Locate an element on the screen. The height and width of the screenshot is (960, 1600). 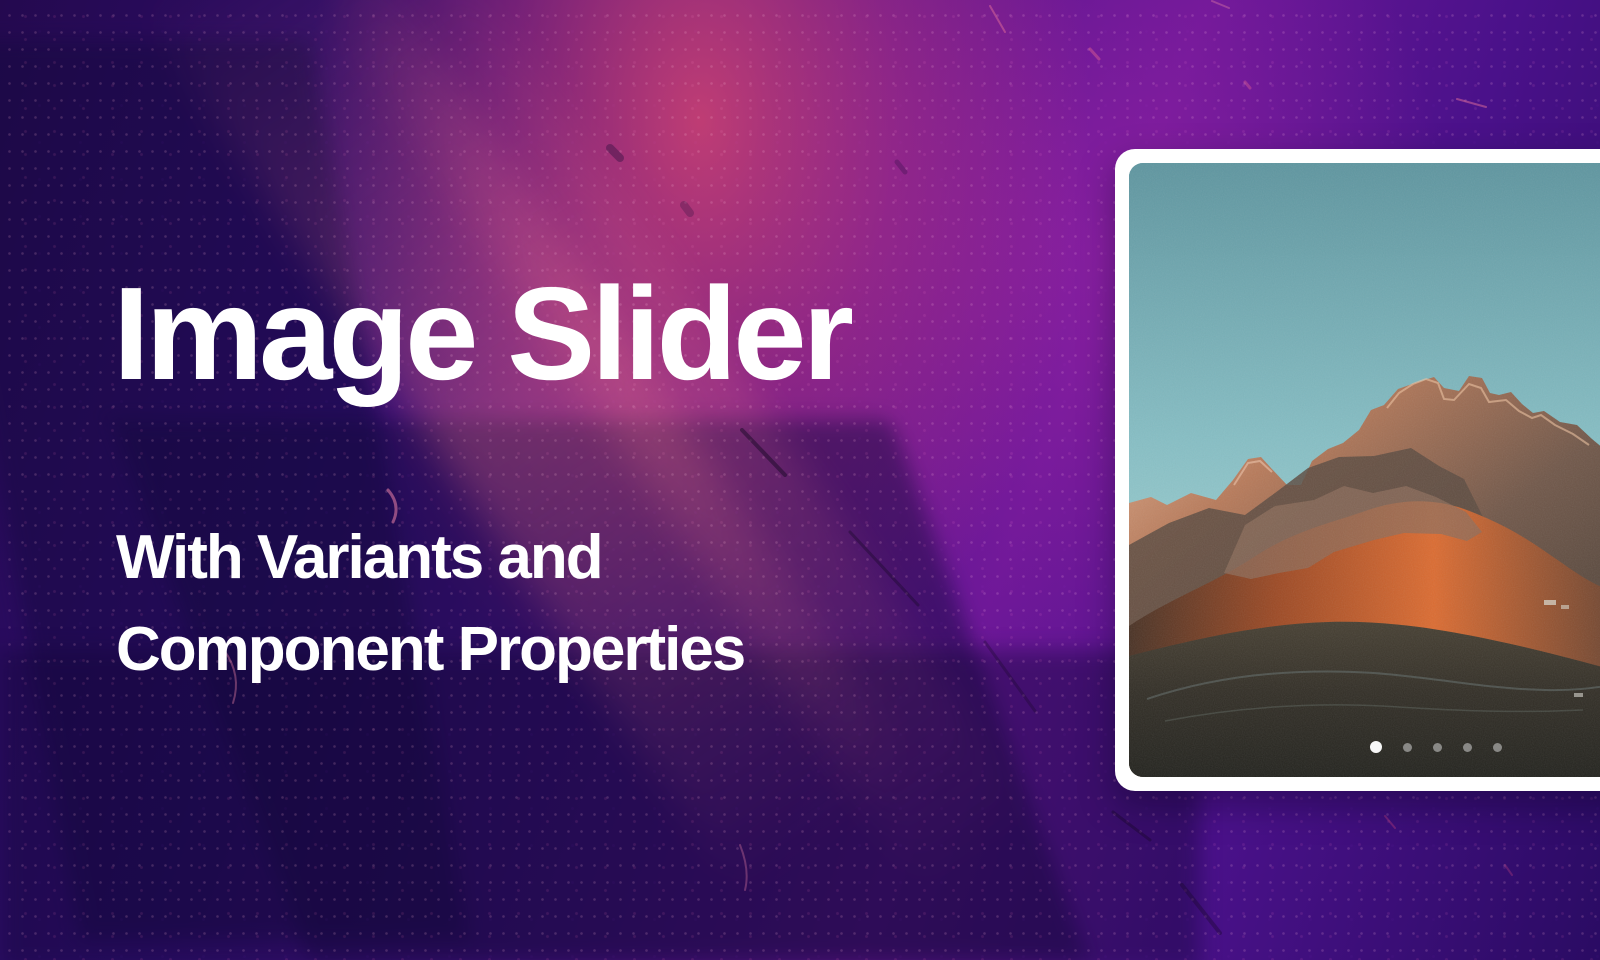
subtitle-line: Component Properties is located at coordinates (431, 649).